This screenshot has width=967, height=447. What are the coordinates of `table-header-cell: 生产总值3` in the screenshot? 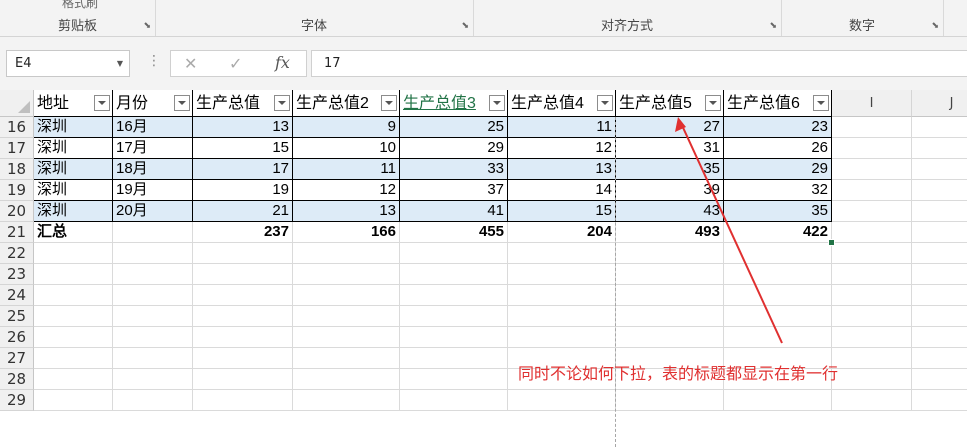 It's located at (454, 103).